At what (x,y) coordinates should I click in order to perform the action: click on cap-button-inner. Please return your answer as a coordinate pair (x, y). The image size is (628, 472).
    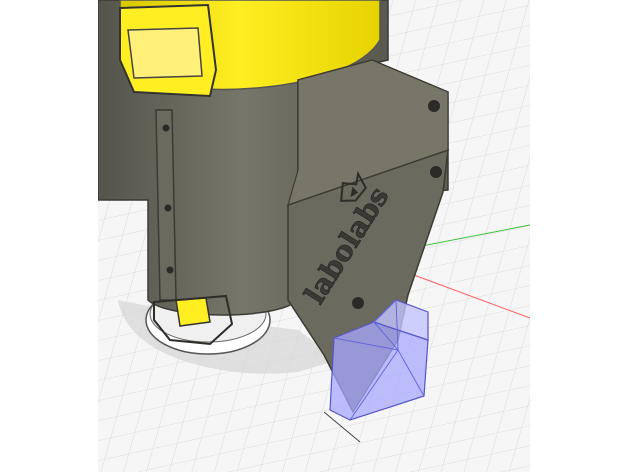
    Looking at the image, I should click on (165, 53).